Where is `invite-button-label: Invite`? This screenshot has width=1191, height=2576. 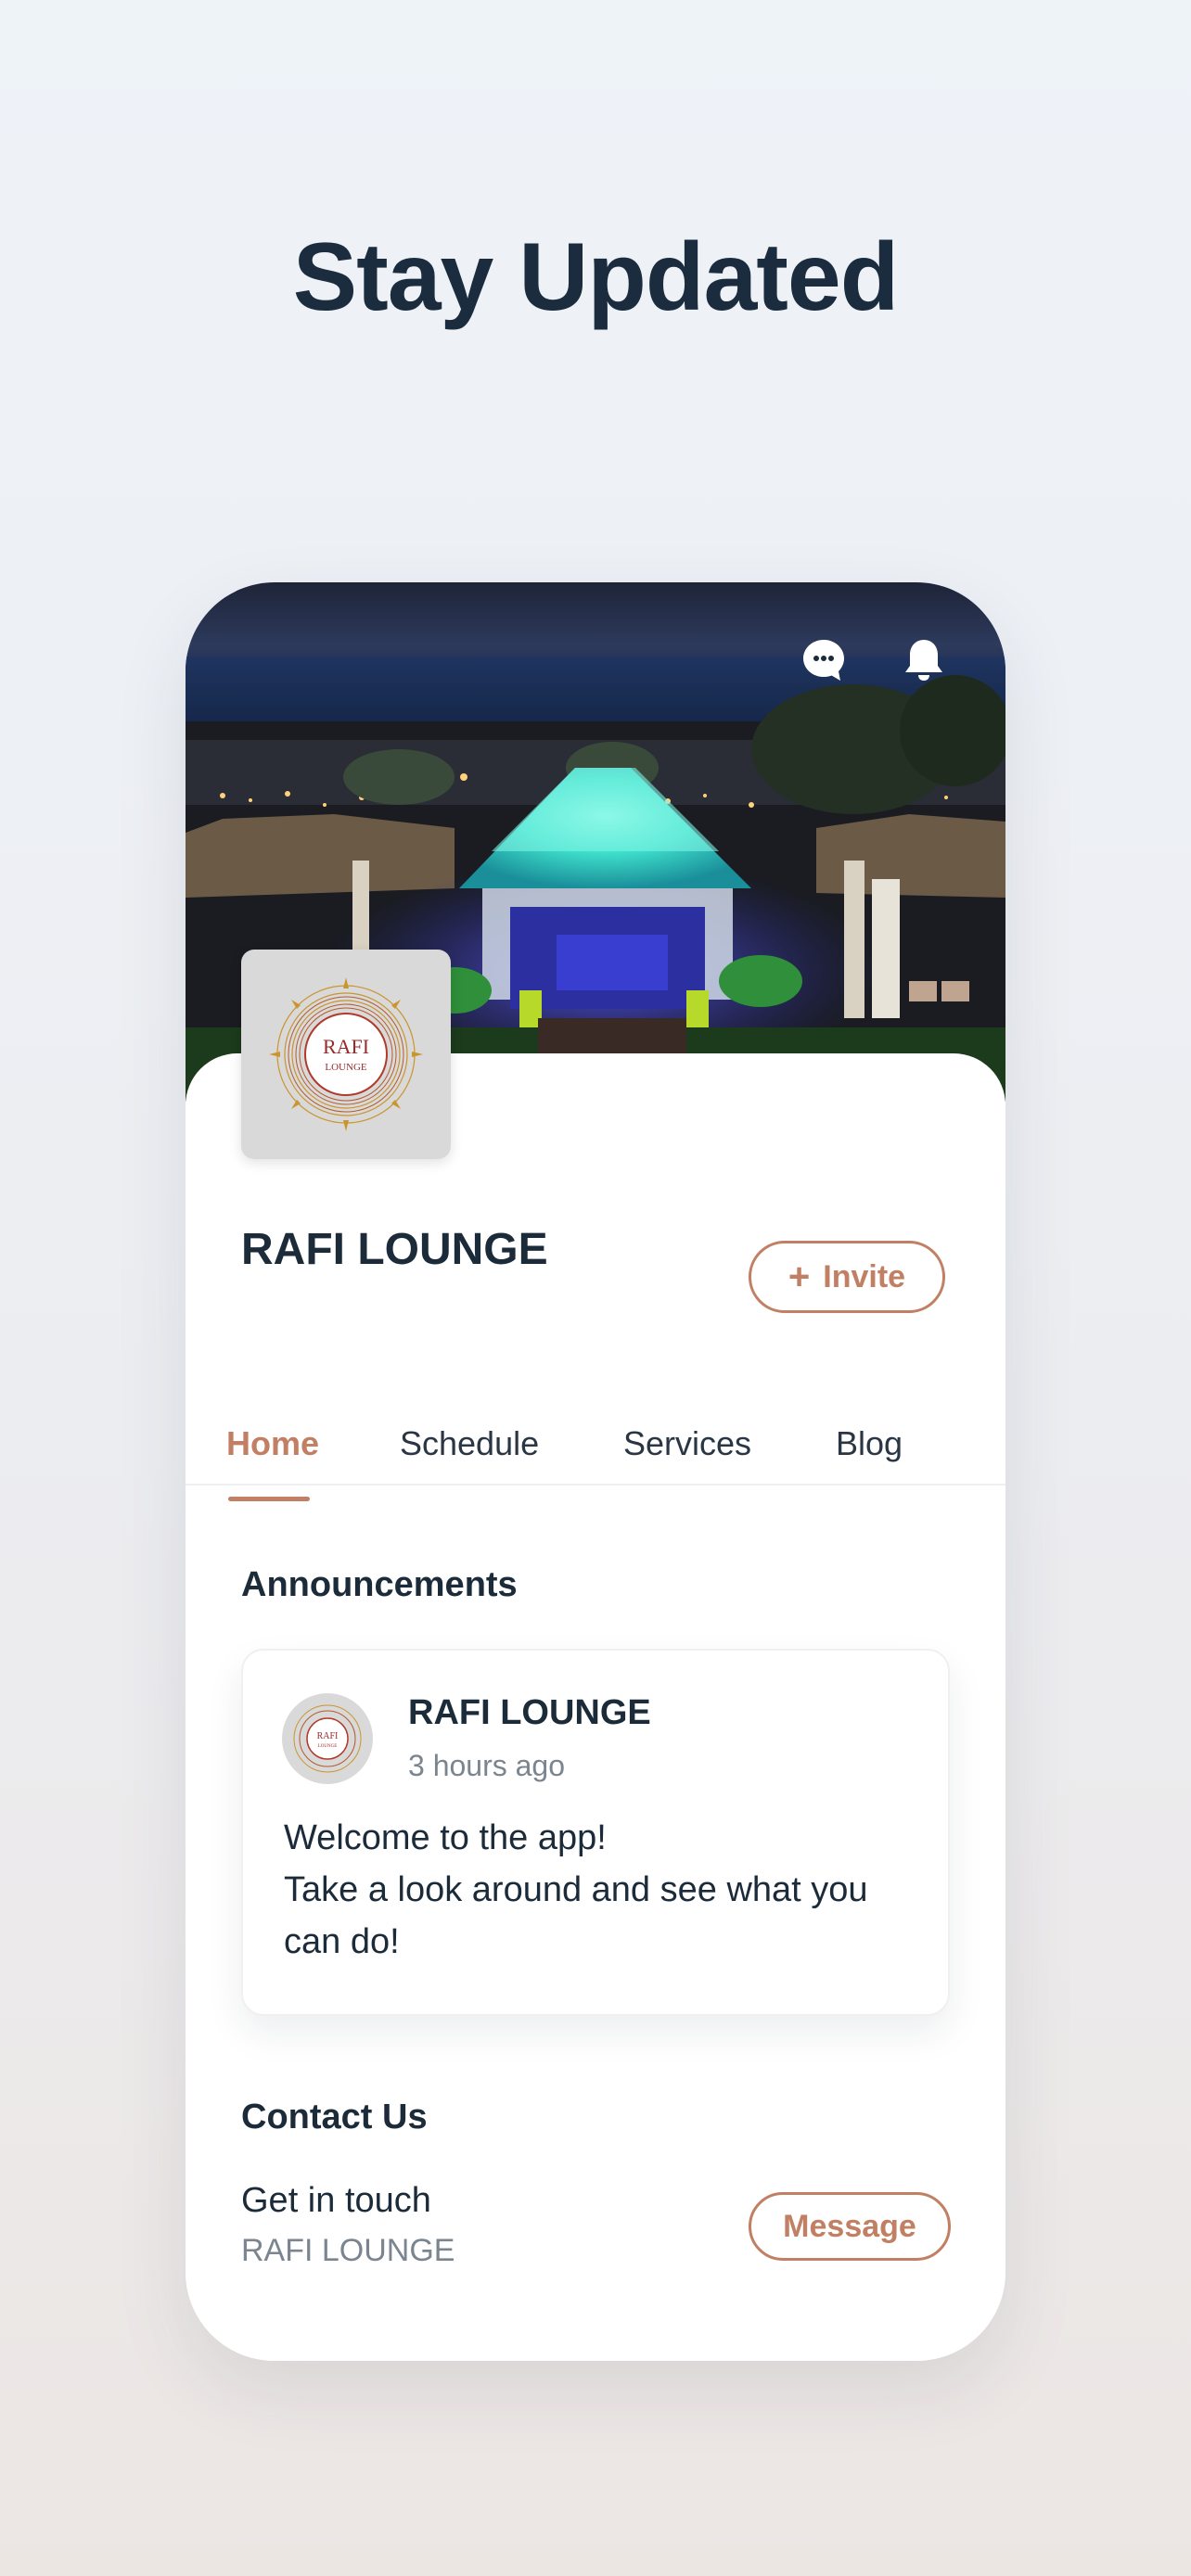
invite-button-label: Invite is located at coordinates (864, 1276).